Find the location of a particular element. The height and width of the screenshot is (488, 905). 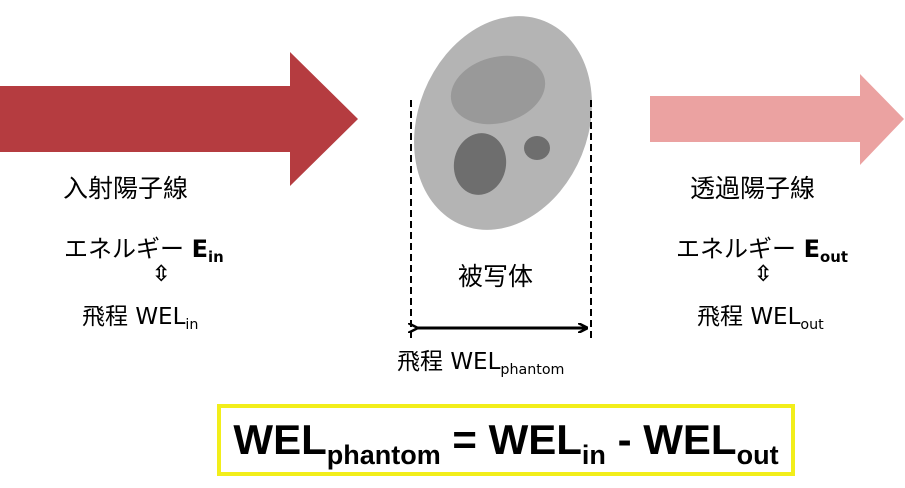

outgoing-wel-sub: out is located at coordinates (812, 324).